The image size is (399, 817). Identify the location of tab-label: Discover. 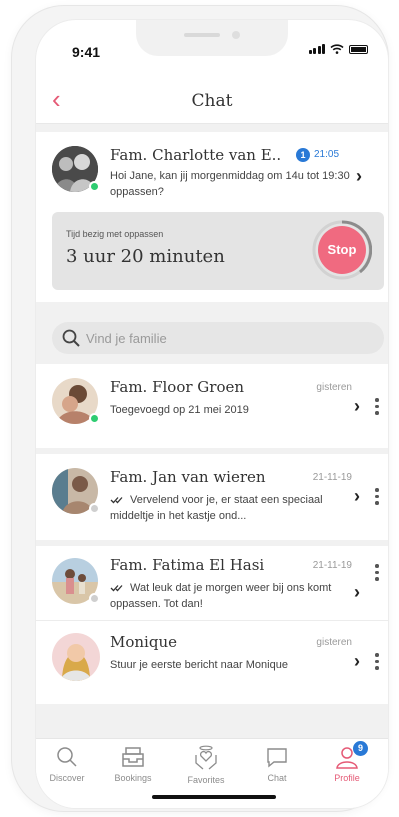
(67, 778).